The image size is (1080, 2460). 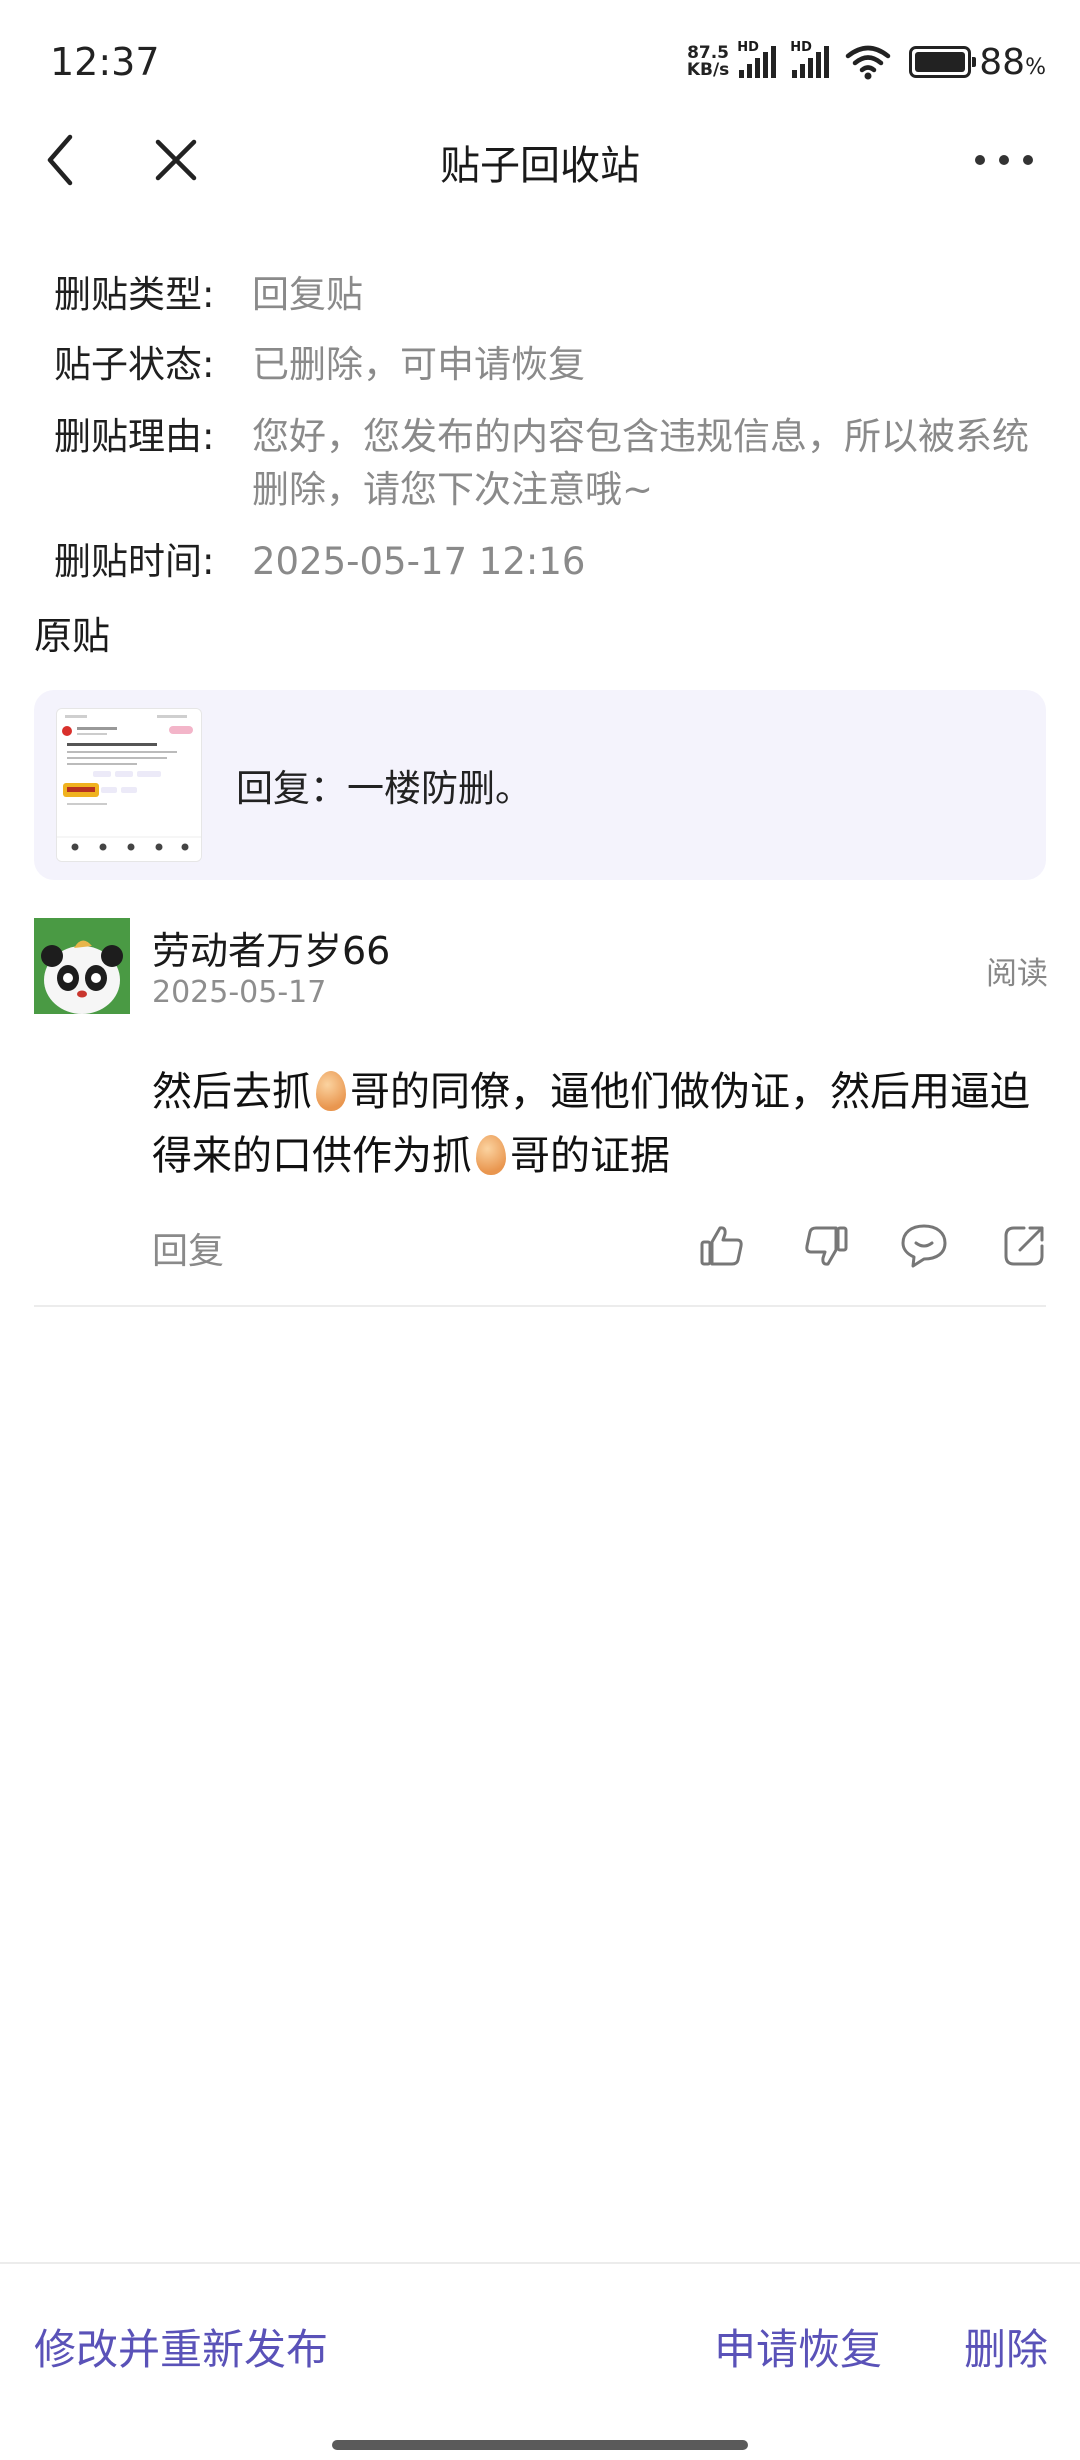 I want to click on comment-username: 劳动者万岁66, so click(x=271, y=947).